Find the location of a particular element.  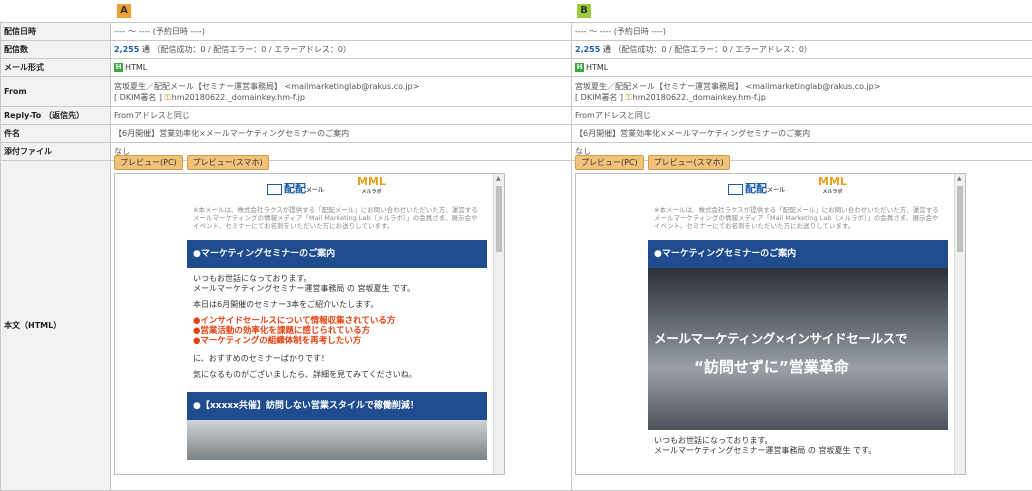

a-format-text: HTML is located at coordinates (136, 67).